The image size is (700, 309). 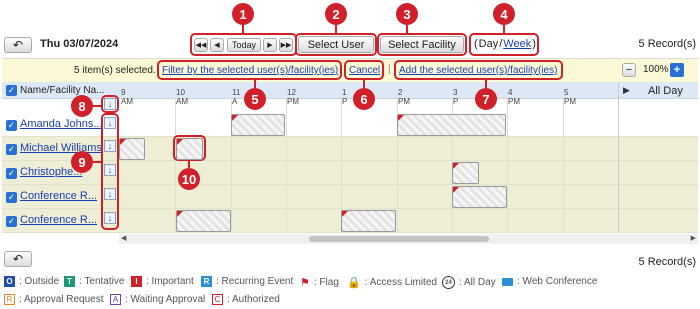 I want to click on legend-authorized: C : Authorized, so click(x=246, y=299).